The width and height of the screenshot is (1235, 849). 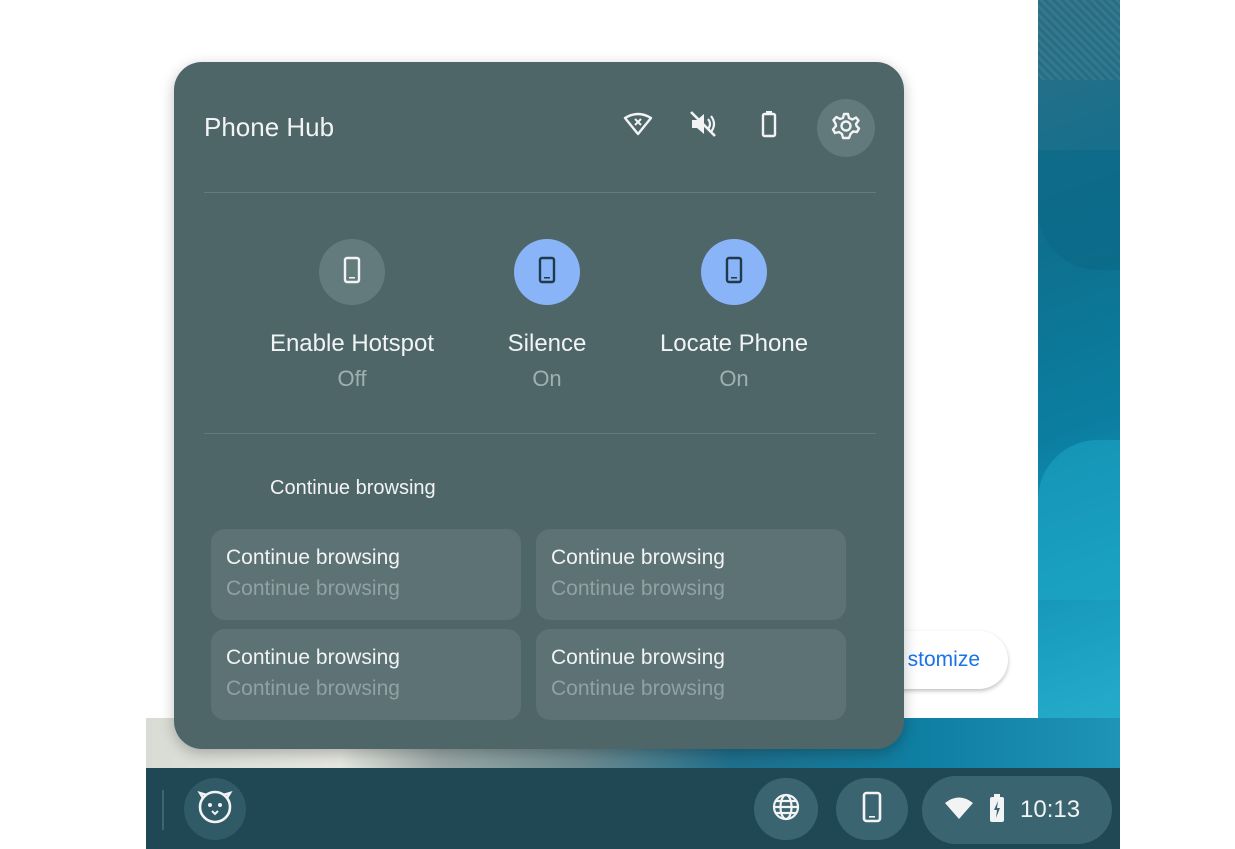 What do you see at coordinates (997, 810) in the screenshot?
I see `battery-charging-icon` at bounding box center [997, 810].